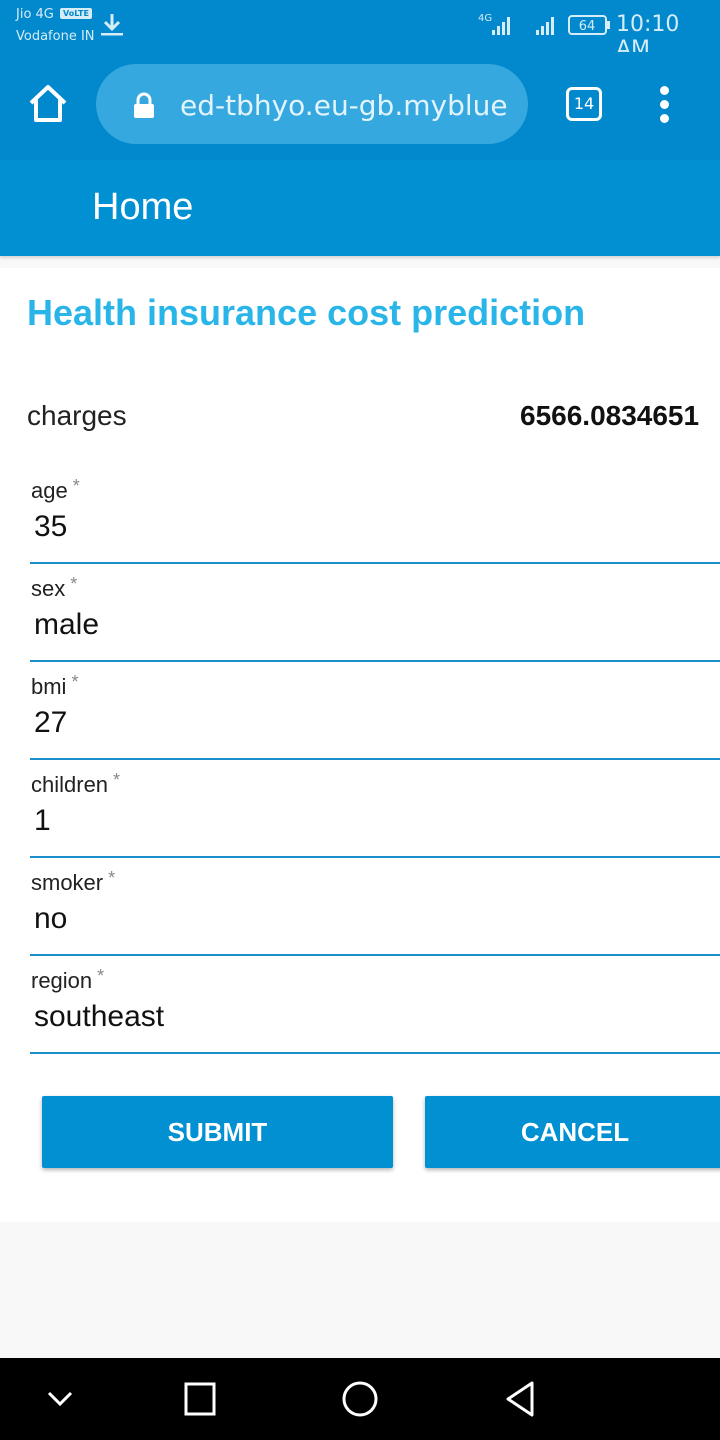 Image resolution: width=720 pixels, height=1440 pixels. Describe the element at coordinates (49, 490) in the screenshot. I see `age-label: age` at that location.